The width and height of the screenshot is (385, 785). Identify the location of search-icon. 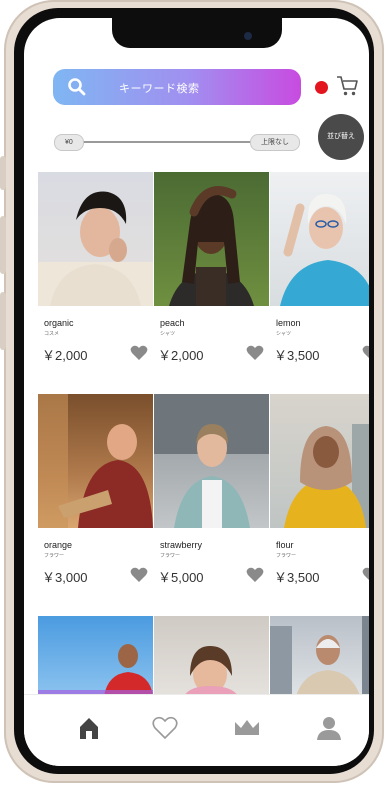
(77, 87).